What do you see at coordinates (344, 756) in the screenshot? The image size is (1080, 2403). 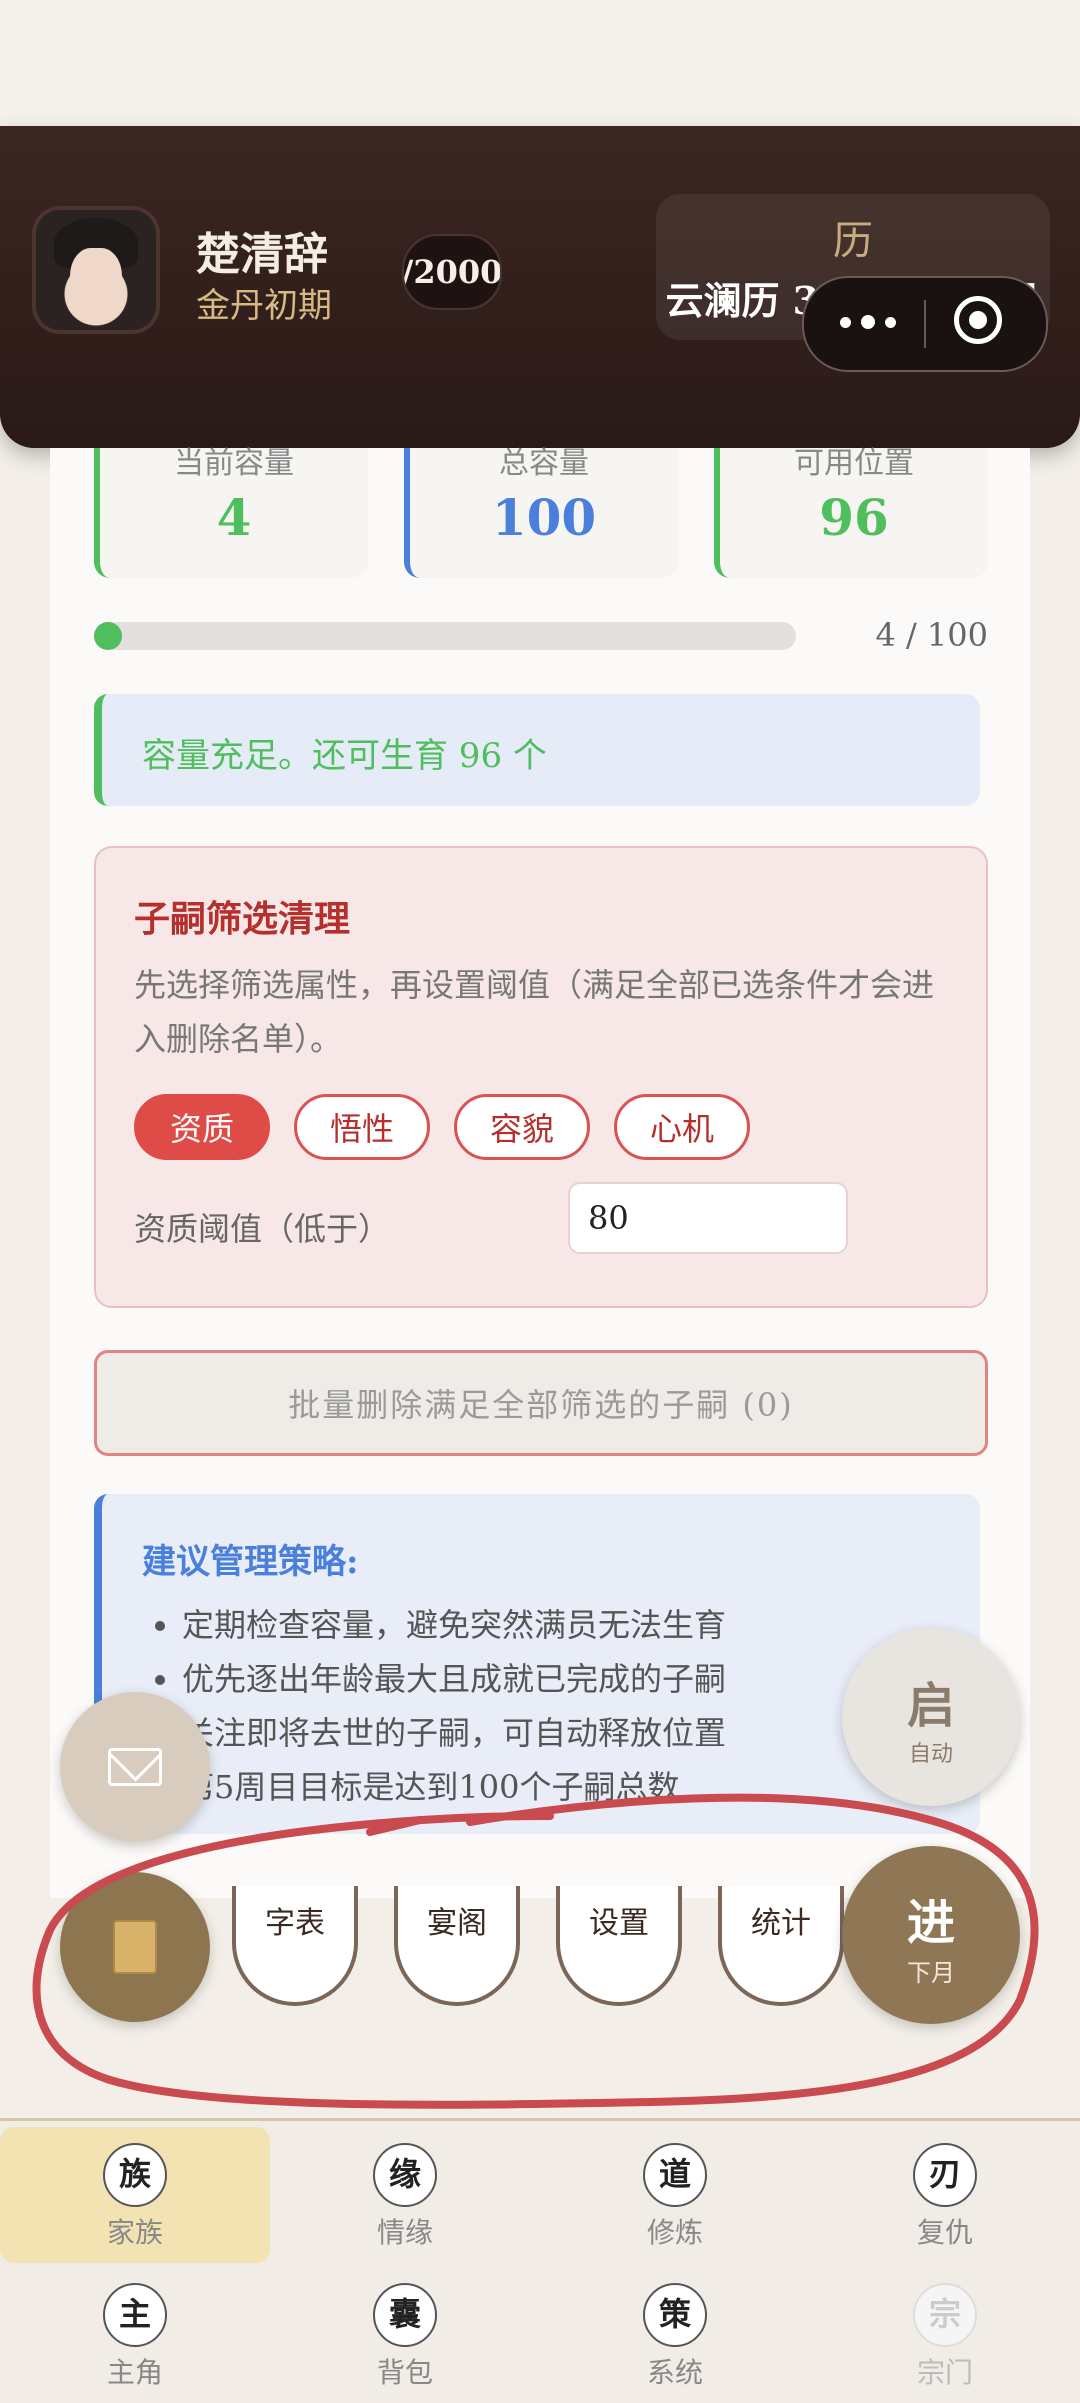 I see `capacity-notice-text: 容量充足。还可生育 96 个` at bounding box center [344, 756].